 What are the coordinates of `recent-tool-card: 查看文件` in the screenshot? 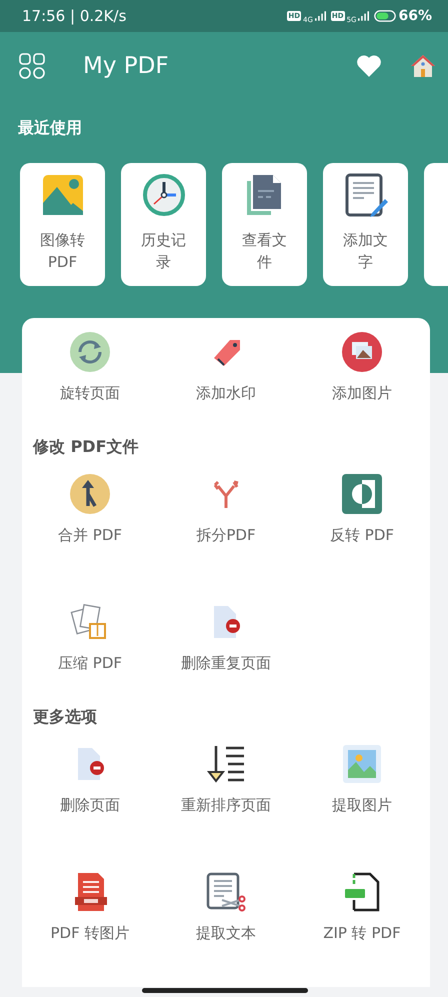 It's located at (264, 224).